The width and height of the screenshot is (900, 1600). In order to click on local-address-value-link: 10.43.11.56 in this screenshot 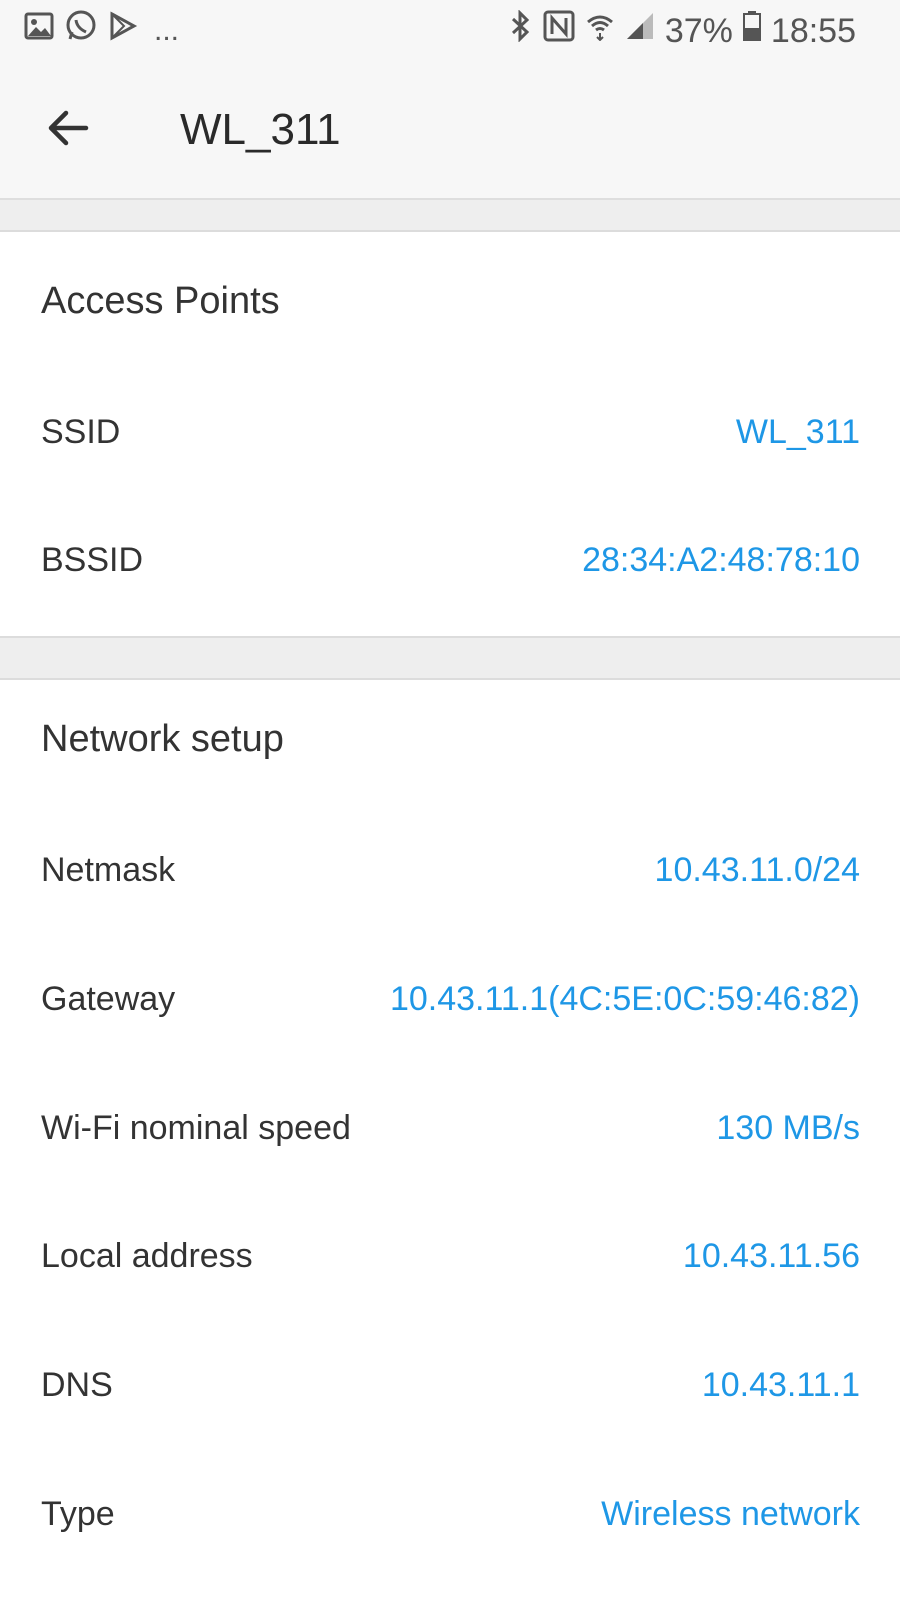, I will do `click(771, 1256)`.